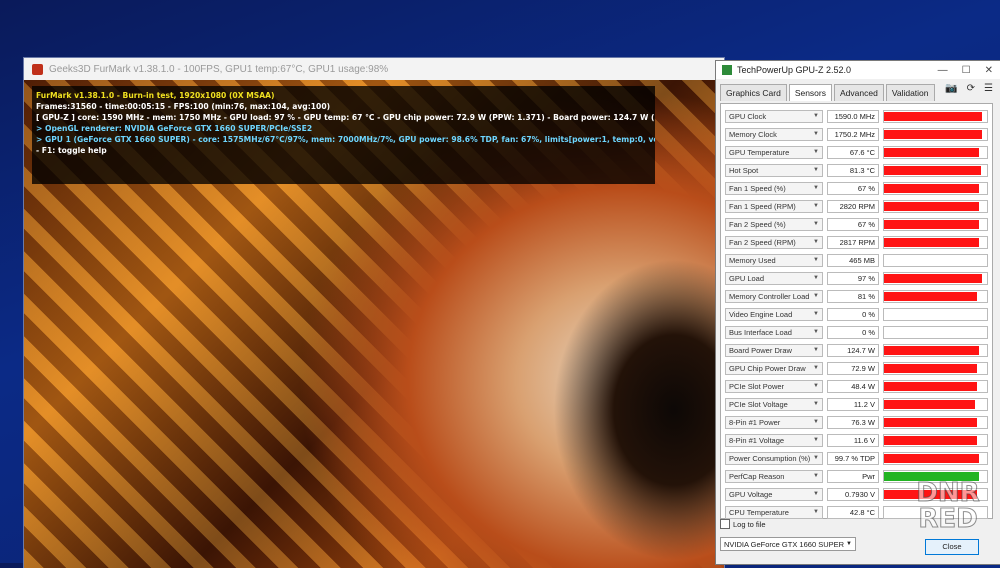 The image size is (1000, 568). Describe the element at coordinates (853, 170) in the screenshot. I see `sensor-value: 81.3 °C` at that location.